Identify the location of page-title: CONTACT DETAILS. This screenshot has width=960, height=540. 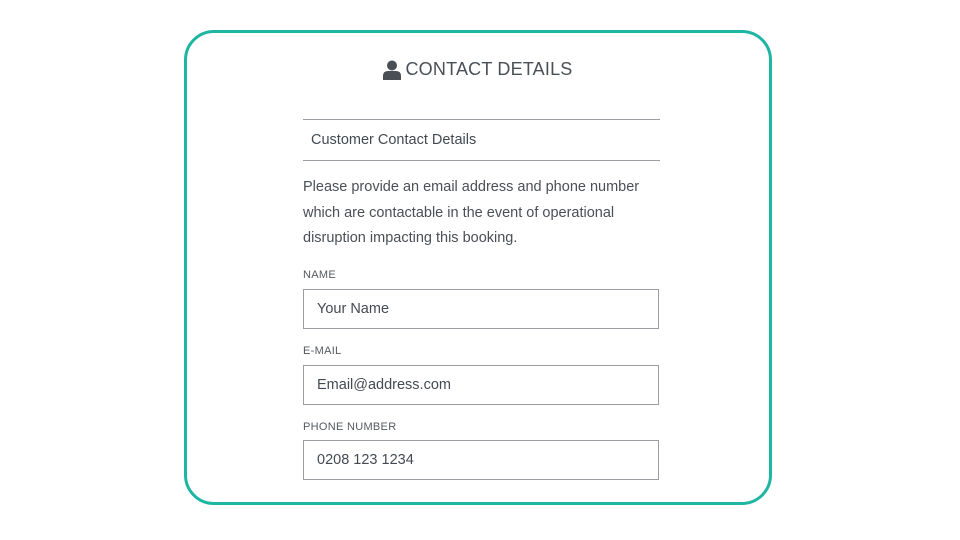
(489, 69).